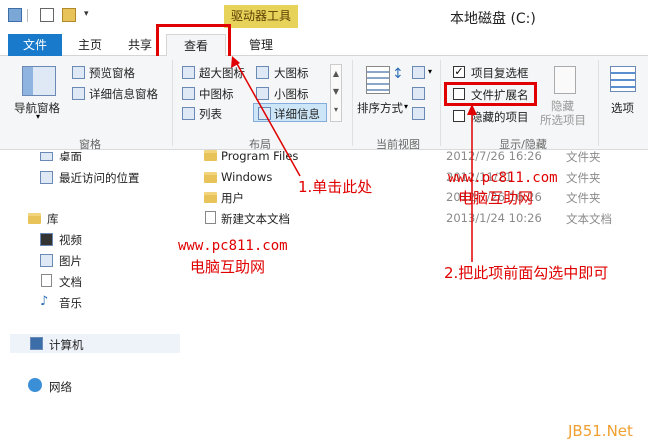 This screenshot has width=648, height=446. I want to click on site-watermark: JB51.Net, so click(600, 431).